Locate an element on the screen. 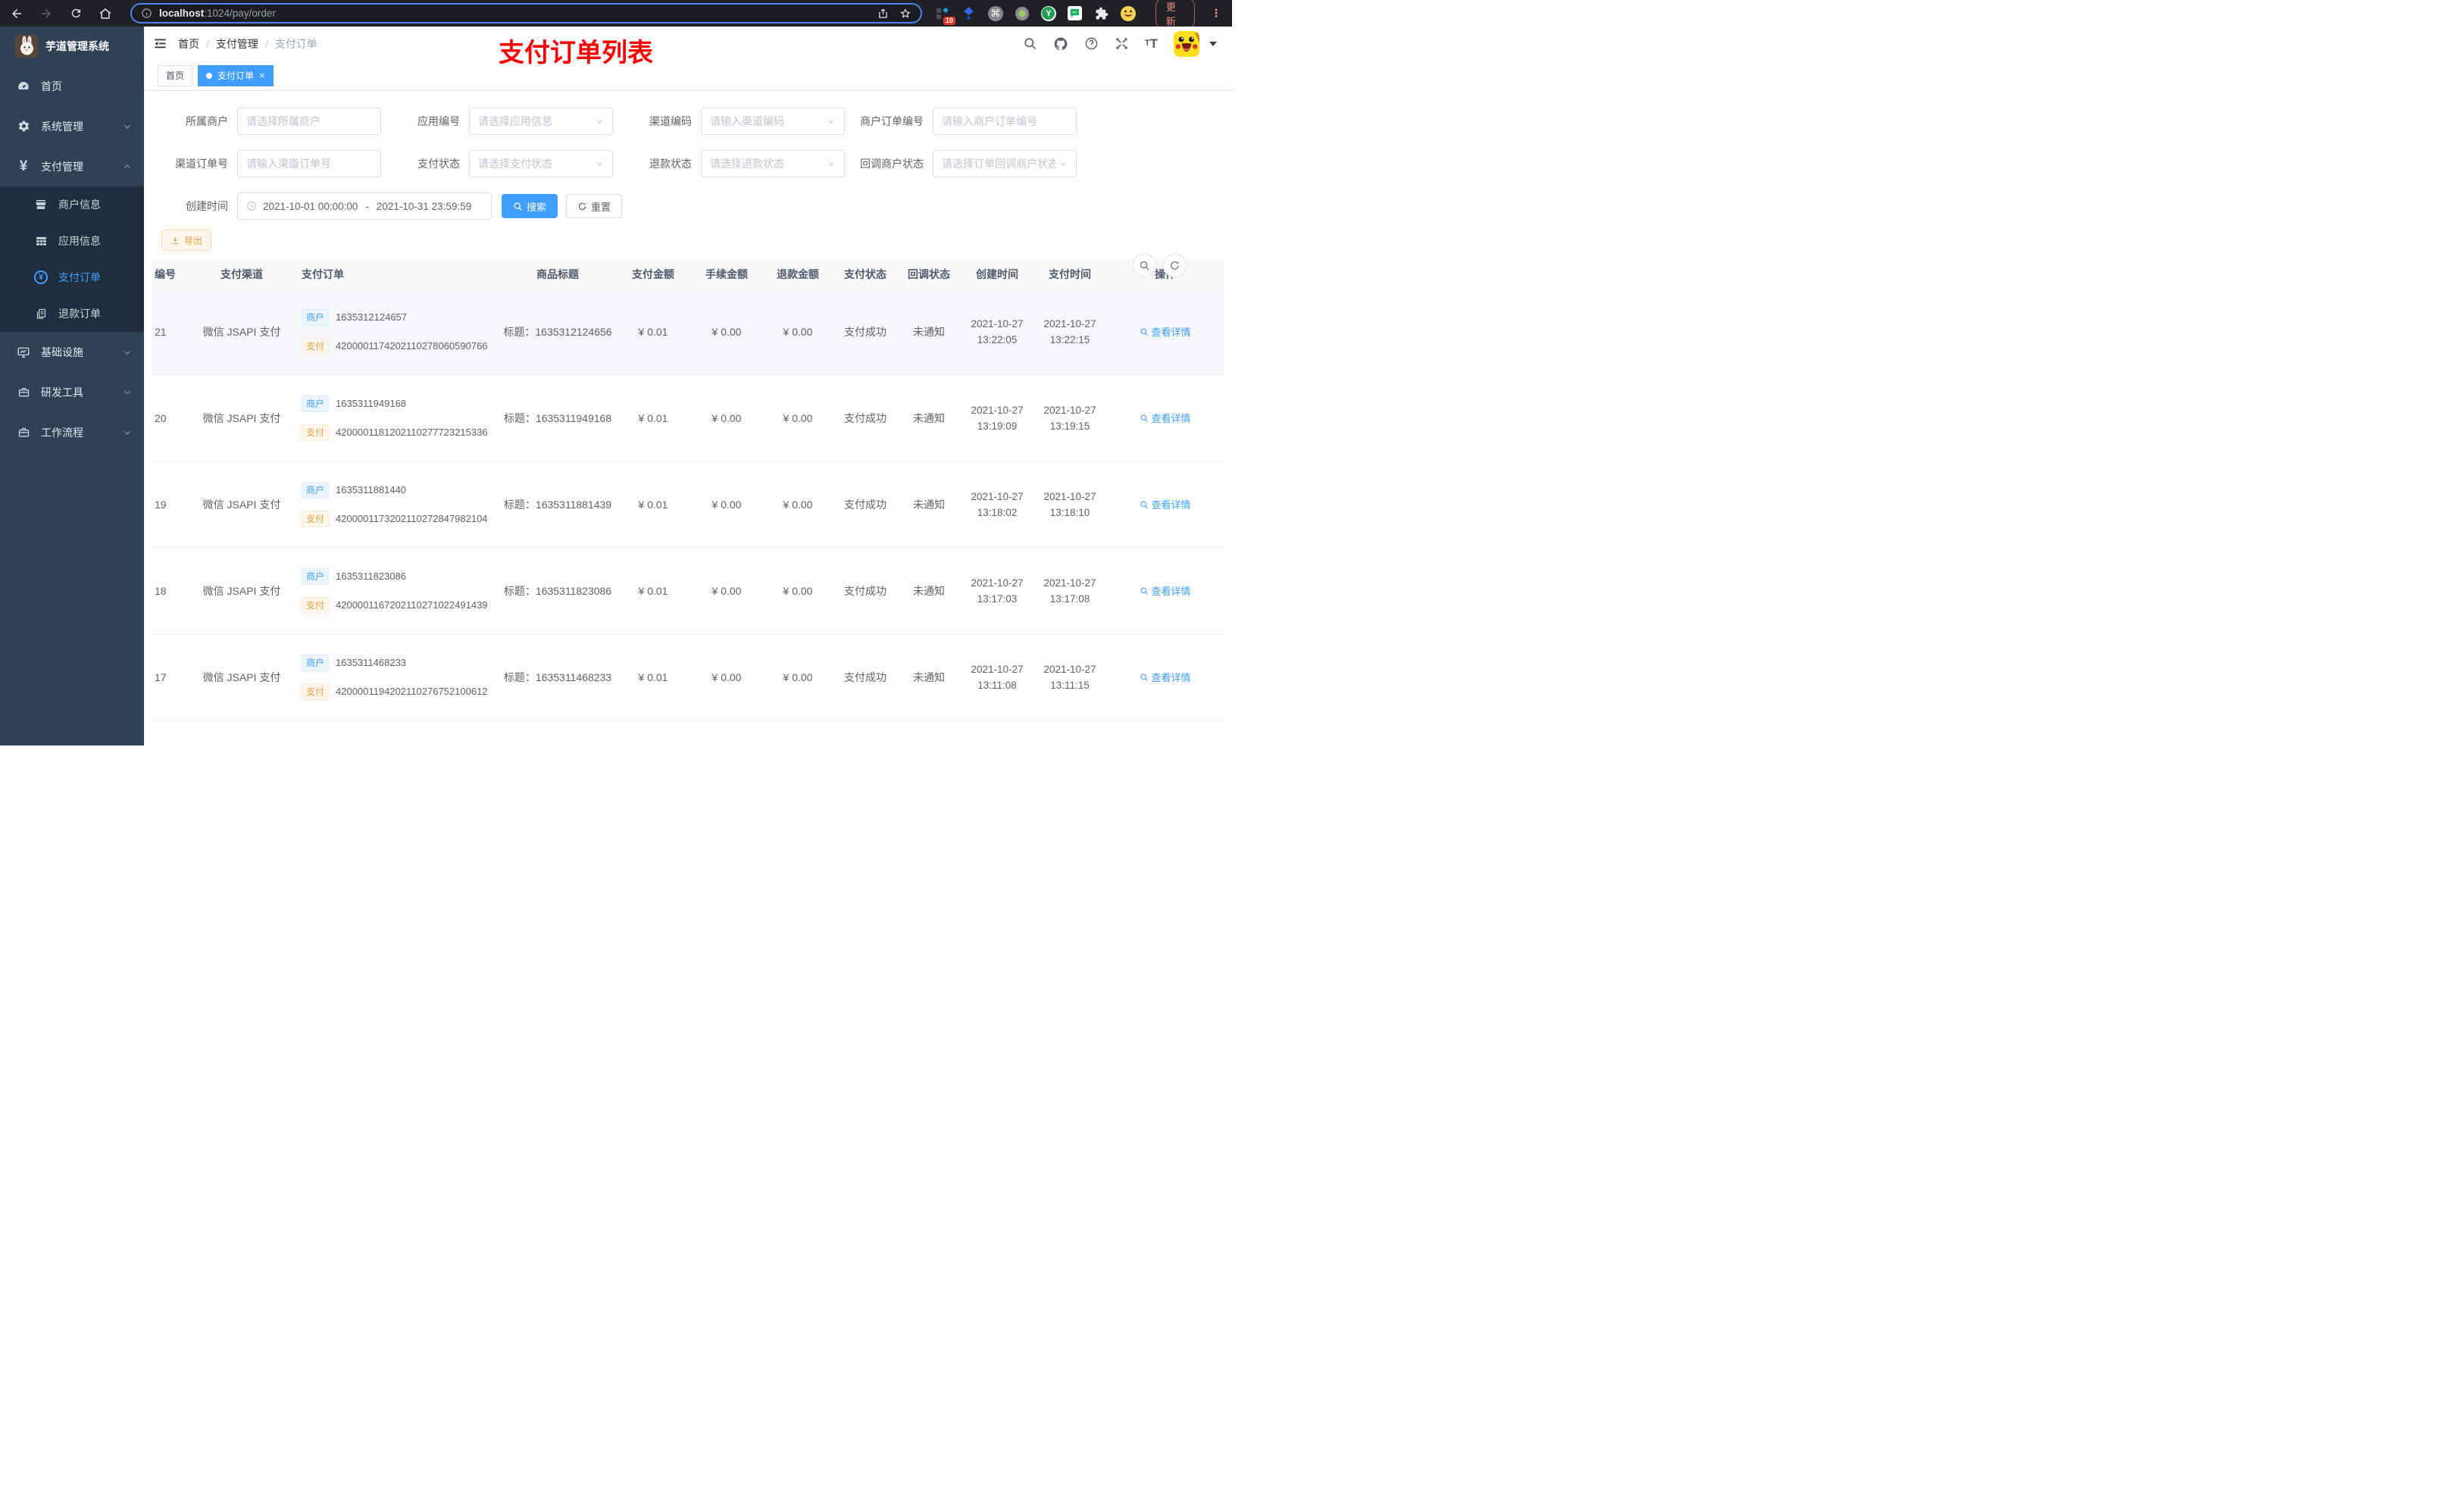 This screenshot has width=2464, height=1491. reload-icon is located at coordinates (76, 14).